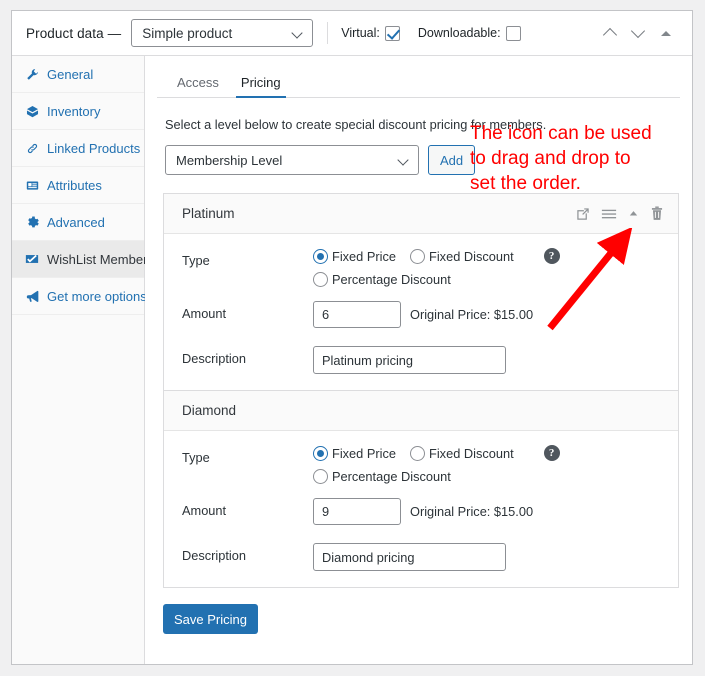 This screenshot has width=705, height=676. I want to click on toggle-panel-icon, so click(666, 33).